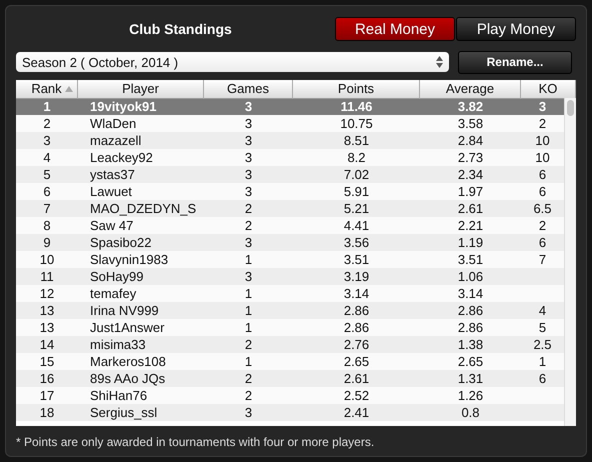  What do you see at coordinates (47, 378) in the screenshot?
I see `table-cell-text: 16` at bounding box center [47, 378].